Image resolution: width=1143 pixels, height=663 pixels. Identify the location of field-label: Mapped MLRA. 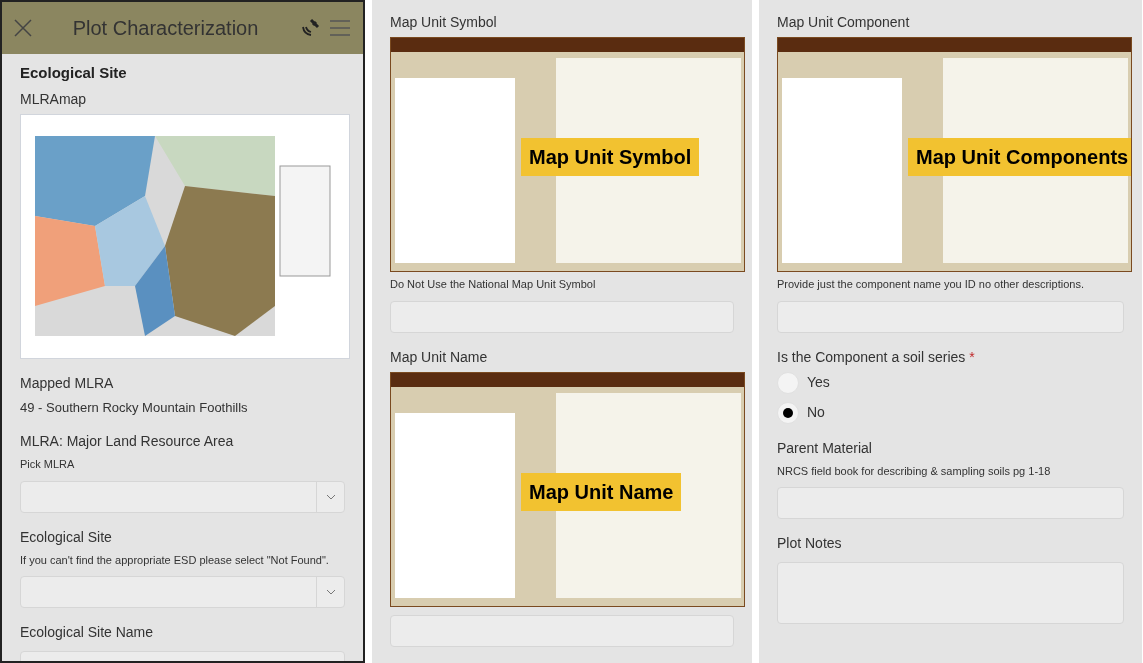
(67, 383).